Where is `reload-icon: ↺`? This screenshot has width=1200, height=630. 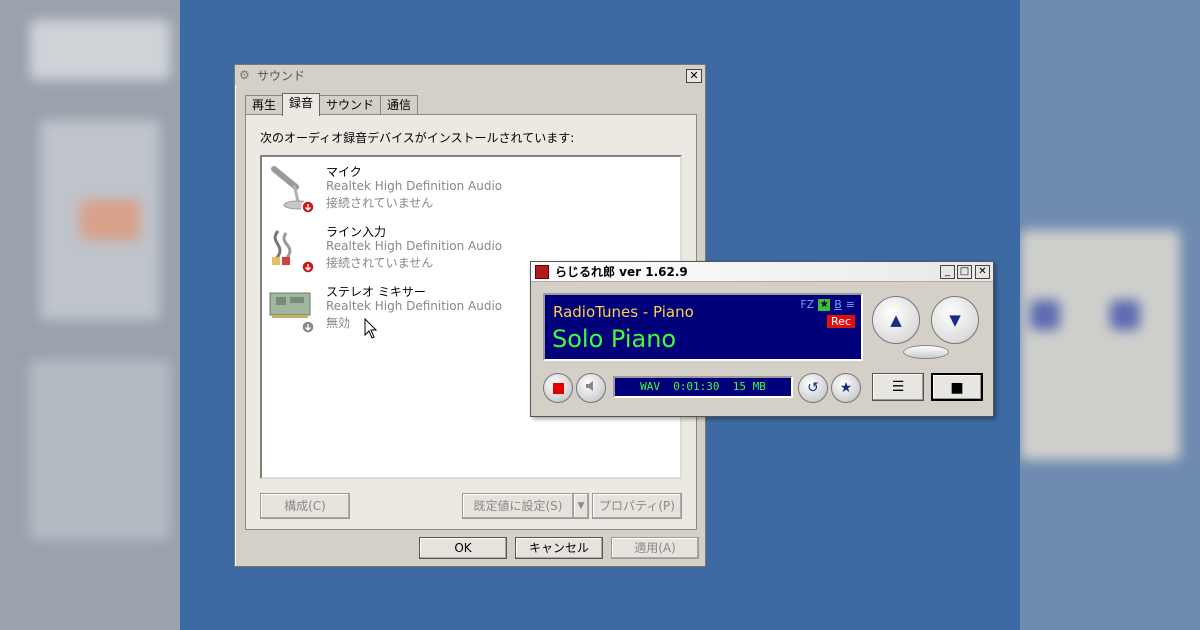
reload-icon: ↺ is located at coordinates (813, 388).